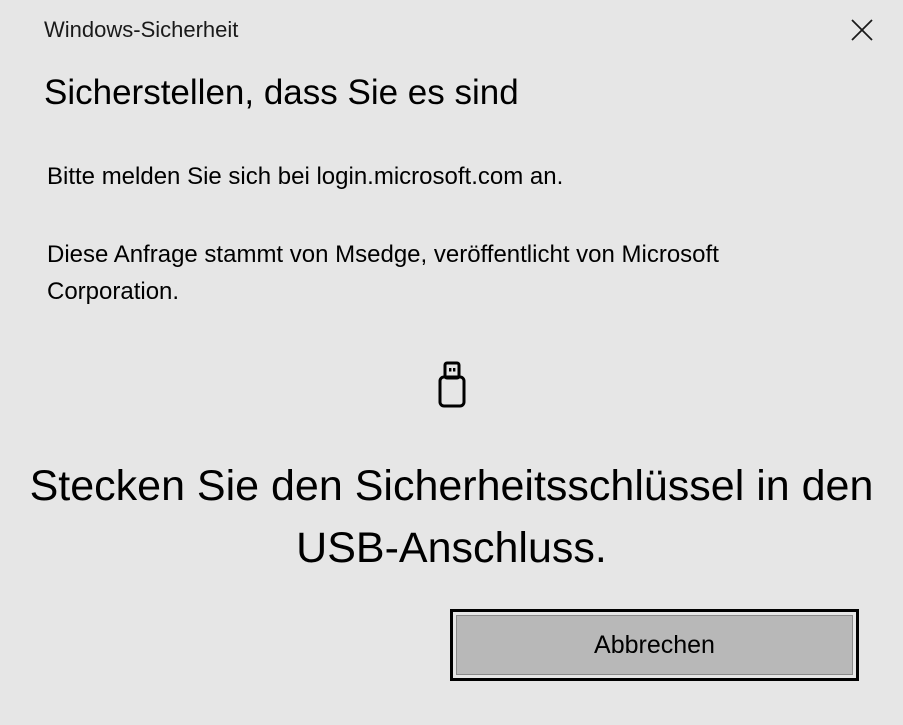 Image resolution: width=903 pixels, height=725 pixels. I want to click on cancel-button: Abbrechen, so click(654, 645).